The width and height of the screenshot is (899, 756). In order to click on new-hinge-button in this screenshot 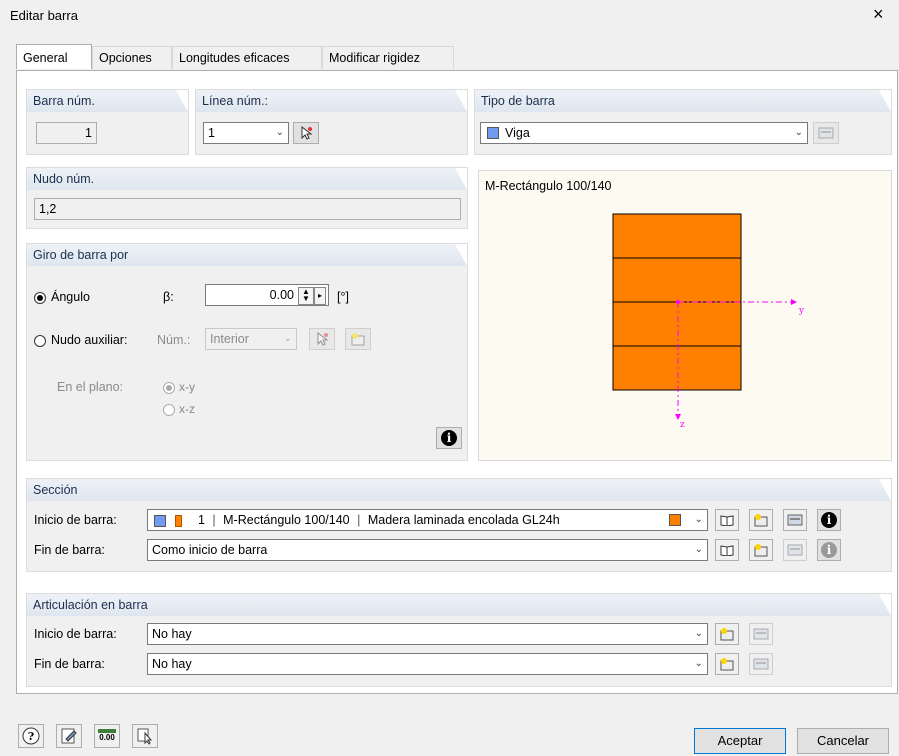, I will do `click(727, 634)`.